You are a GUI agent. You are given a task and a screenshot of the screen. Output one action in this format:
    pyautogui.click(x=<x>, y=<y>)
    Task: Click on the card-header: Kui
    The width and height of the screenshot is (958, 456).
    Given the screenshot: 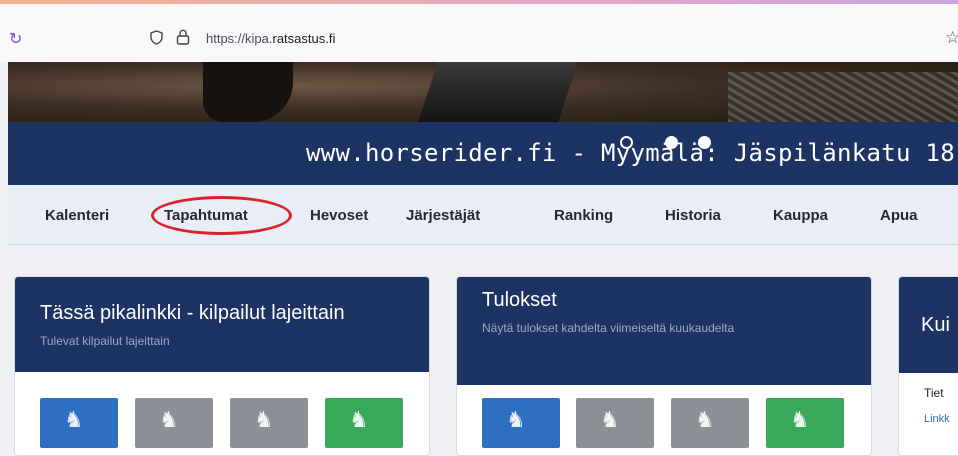 What is the action you would take?
    pyautogui.click(x=928, y=325)
    